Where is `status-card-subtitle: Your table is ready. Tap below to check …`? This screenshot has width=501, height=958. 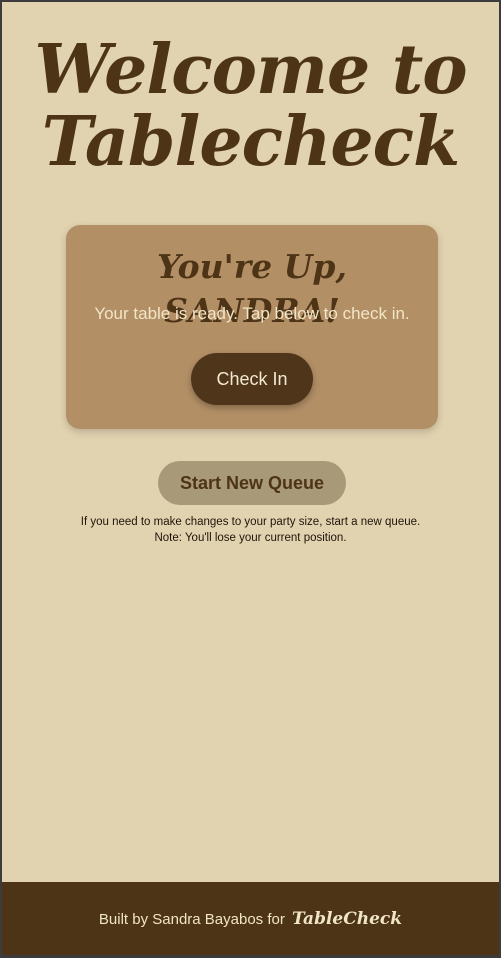 status-card-subtitle: Your table is ready. Tap below to check … is located at coordinates (252, 313).